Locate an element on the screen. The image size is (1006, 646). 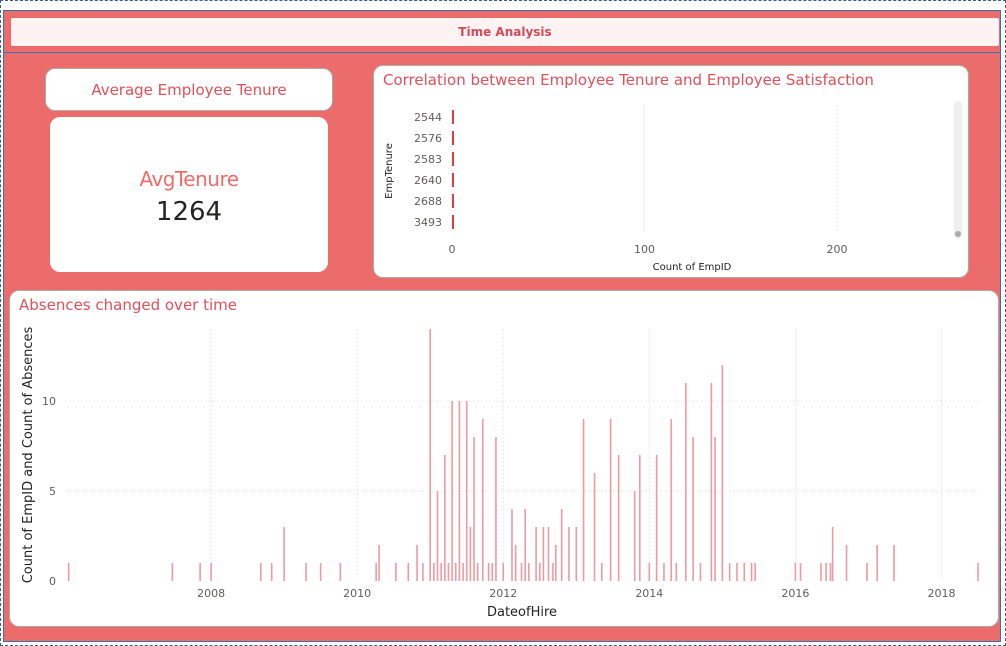
kpi-title-card: Average Employee Tenure is located at coordinates (189, 89).